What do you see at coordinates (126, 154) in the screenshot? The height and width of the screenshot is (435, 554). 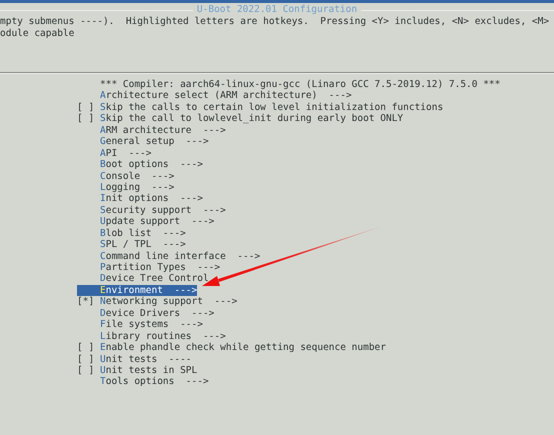 I see `menu-item-label: API --->` at bounding box center [126, 154].